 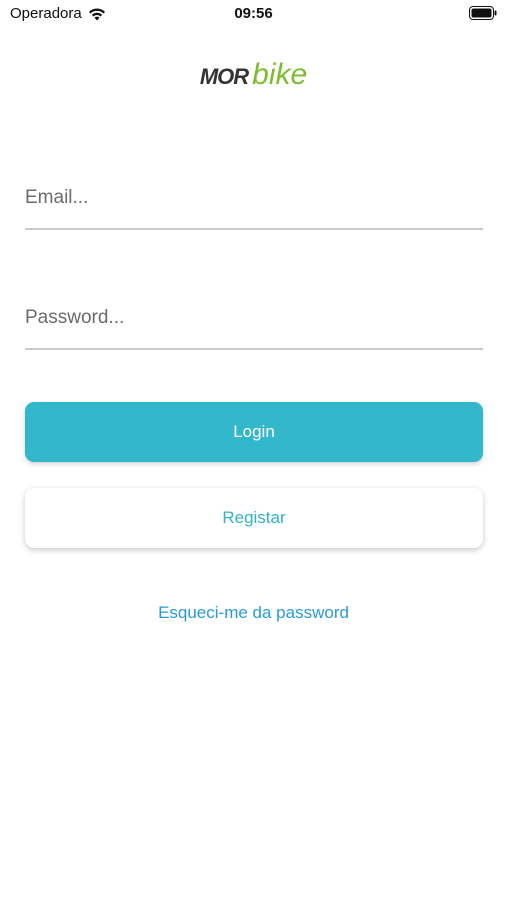 I want to click on battery-icon, so click(x=483, y=13).